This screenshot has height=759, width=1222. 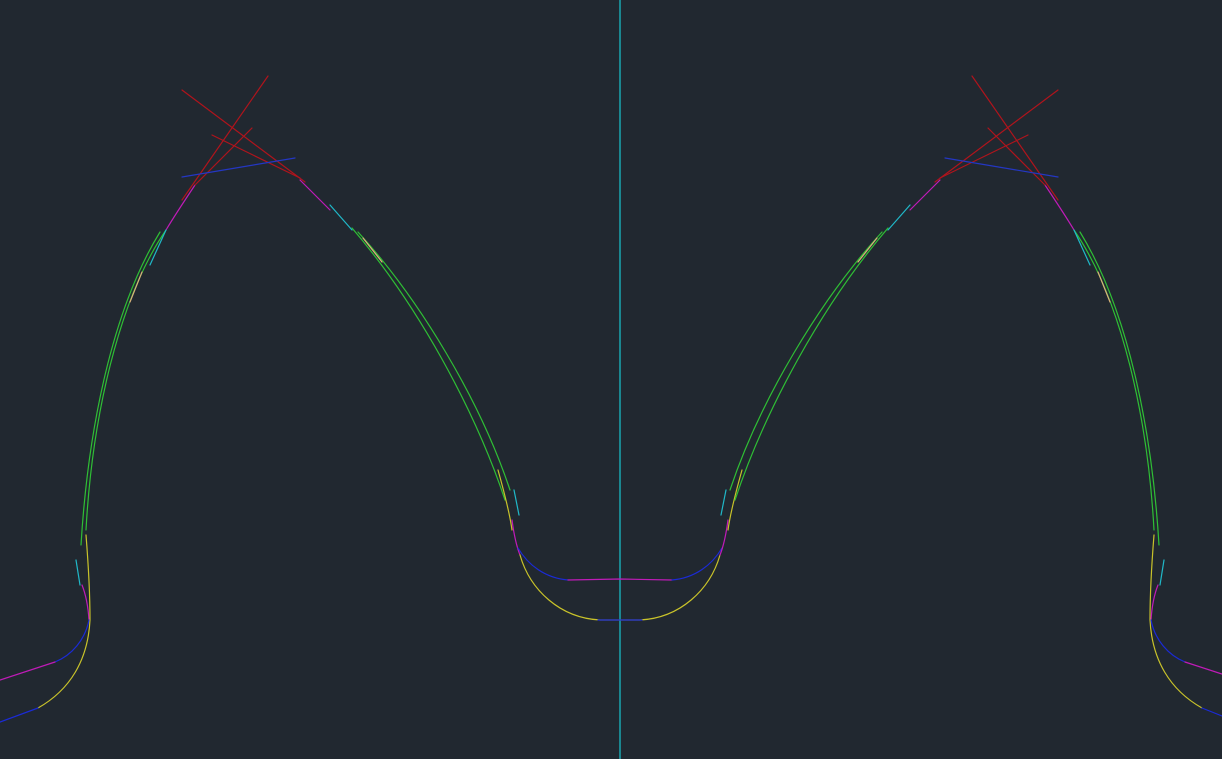 I want to click on left-tooth-tan-marker-left, so click(x=136, y=287).